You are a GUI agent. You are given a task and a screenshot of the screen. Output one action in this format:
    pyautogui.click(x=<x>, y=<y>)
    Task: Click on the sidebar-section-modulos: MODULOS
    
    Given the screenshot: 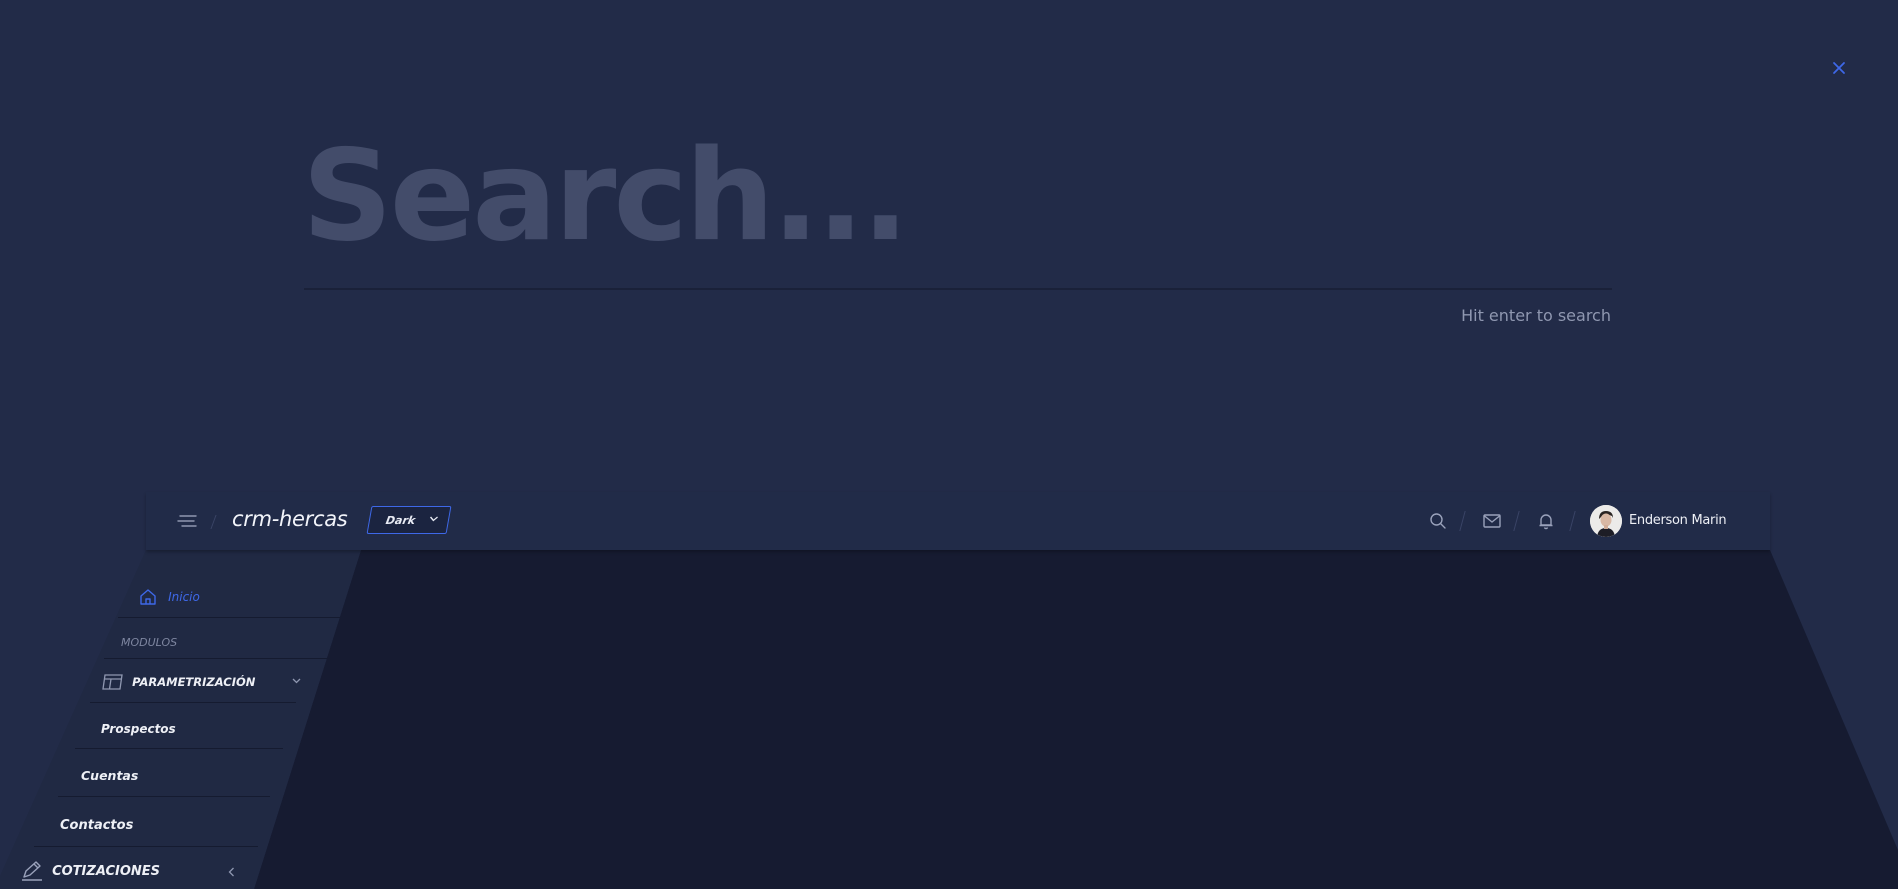 What is the action you would take?
    pyautogui.click(x=149, y=640)
    